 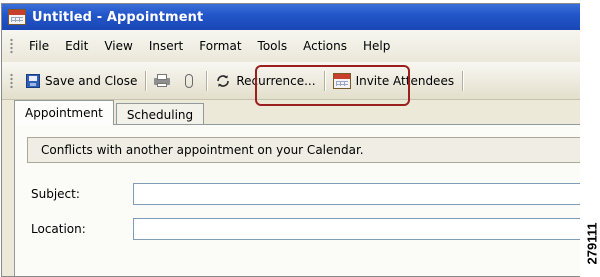 What do you see at coordinates (17, 17) in the screenshot?
I see `calendar-icon` at bounding box center [17, 17].